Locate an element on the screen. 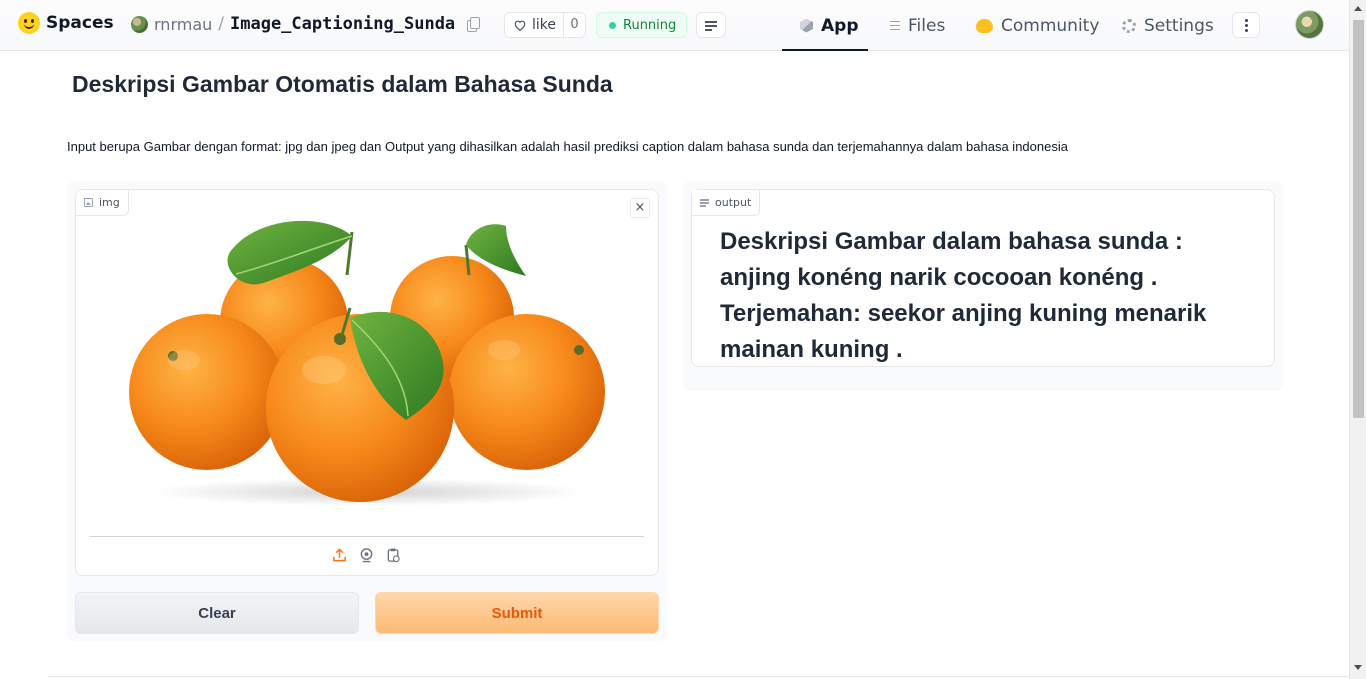 This screenshot has width=1366, height=679. status-badge: Running is located at coordinates (642, 25).